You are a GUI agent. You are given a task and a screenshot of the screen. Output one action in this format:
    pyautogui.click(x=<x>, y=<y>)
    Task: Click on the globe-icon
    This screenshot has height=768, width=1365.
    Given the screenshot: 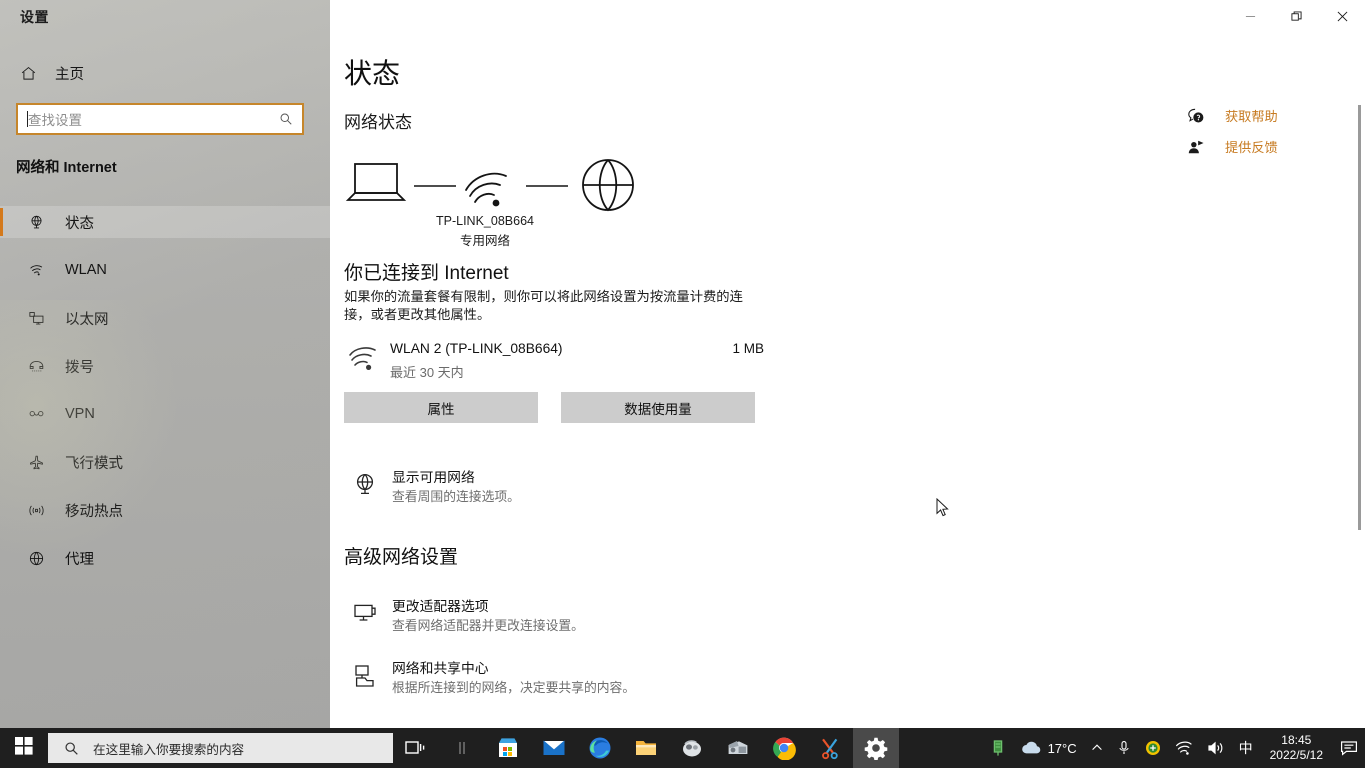 What is the action you would take?
    pyautogui.click(x=608, y=185)
    